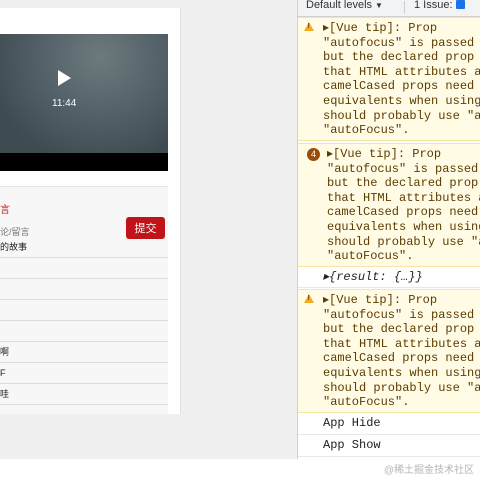  Describe the element at coordinates (389, 424) in the screenshot. I see `console-log: App Hide` at that location.